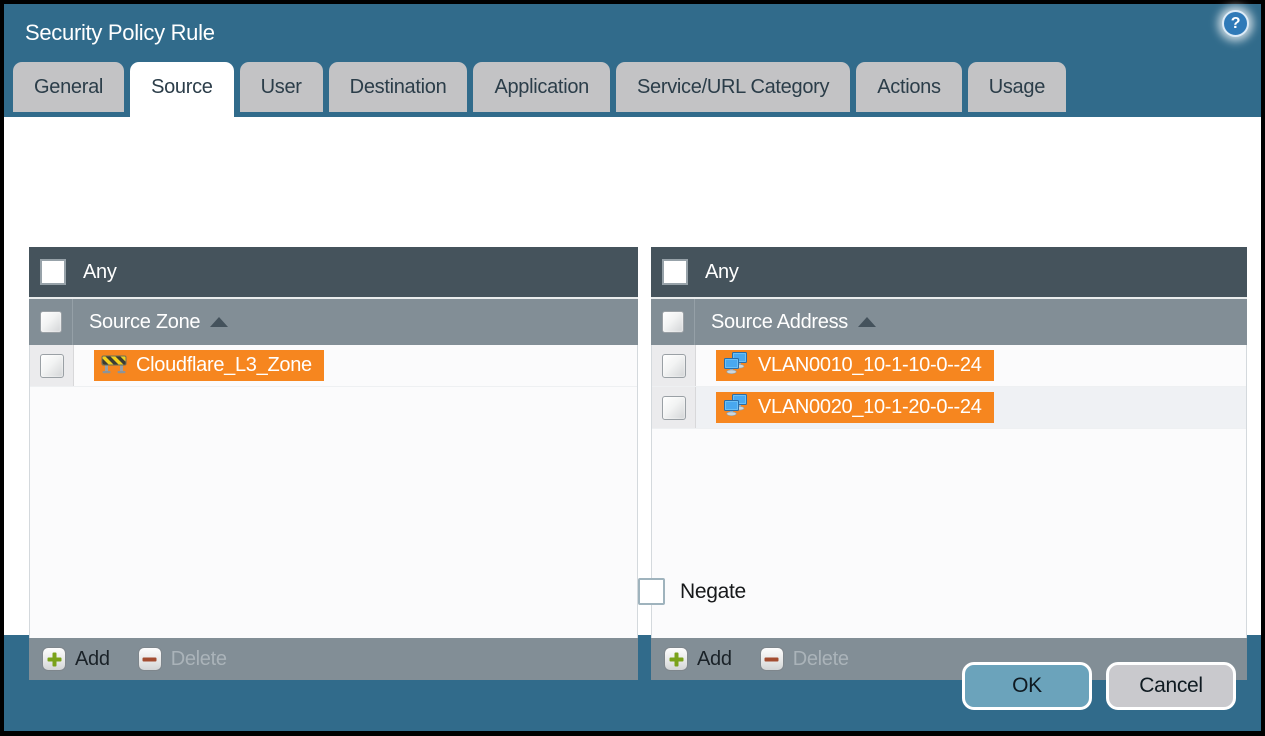 The width and height of the screenshot is (1265, 736). I want to click on help-icon: ?, so click(1235, 23).